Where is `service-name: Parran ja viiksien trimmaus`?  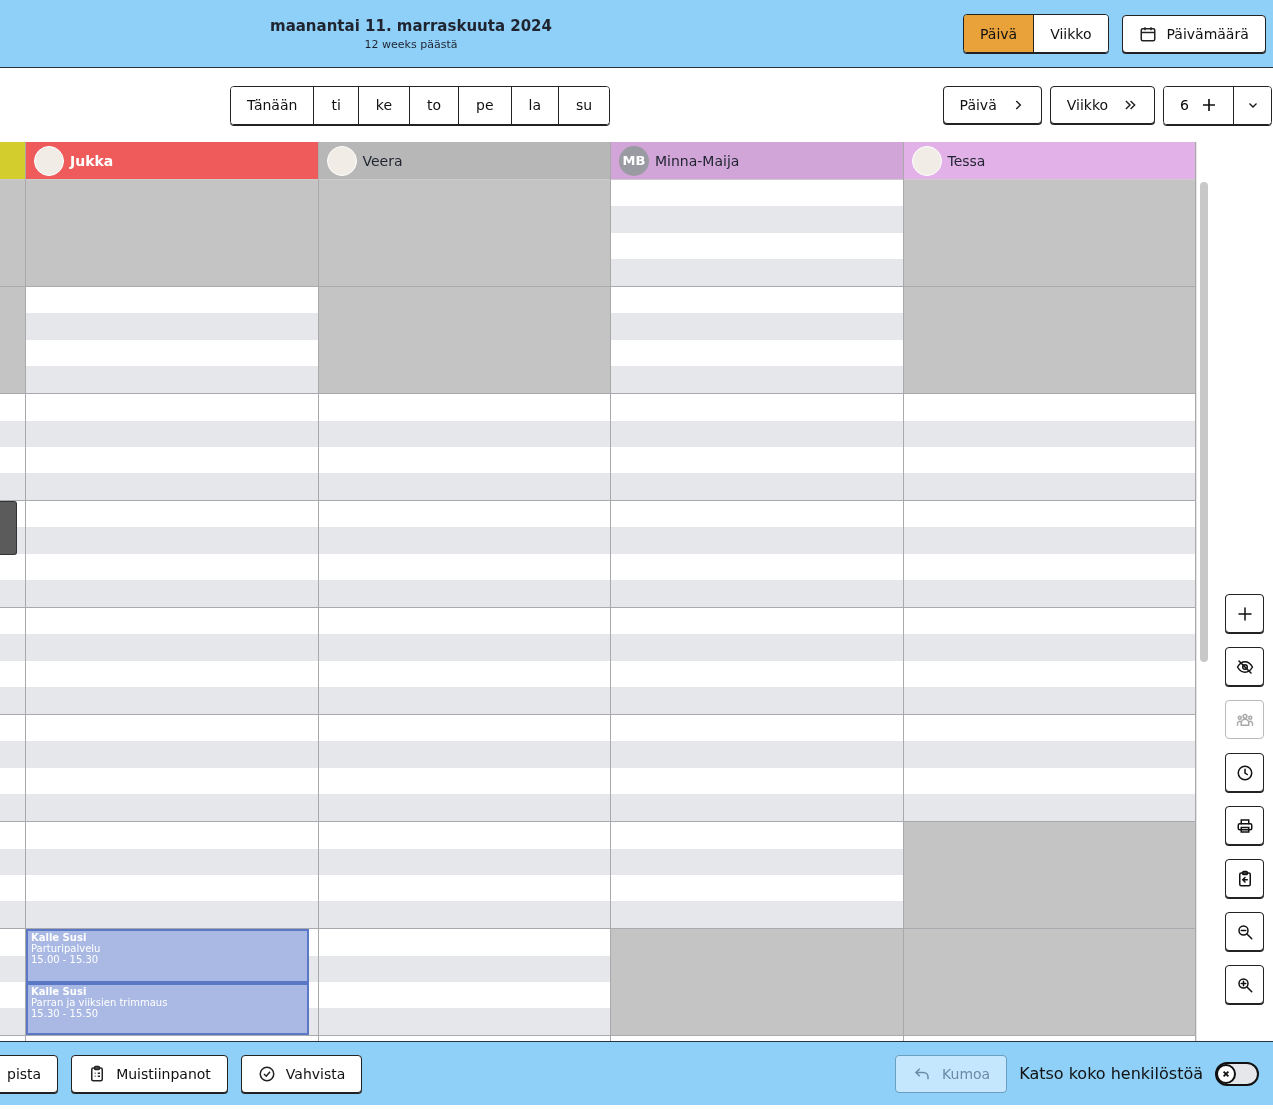
service-name: Parran ja viiksien trimmaus is located at coordinates (100, 1002).